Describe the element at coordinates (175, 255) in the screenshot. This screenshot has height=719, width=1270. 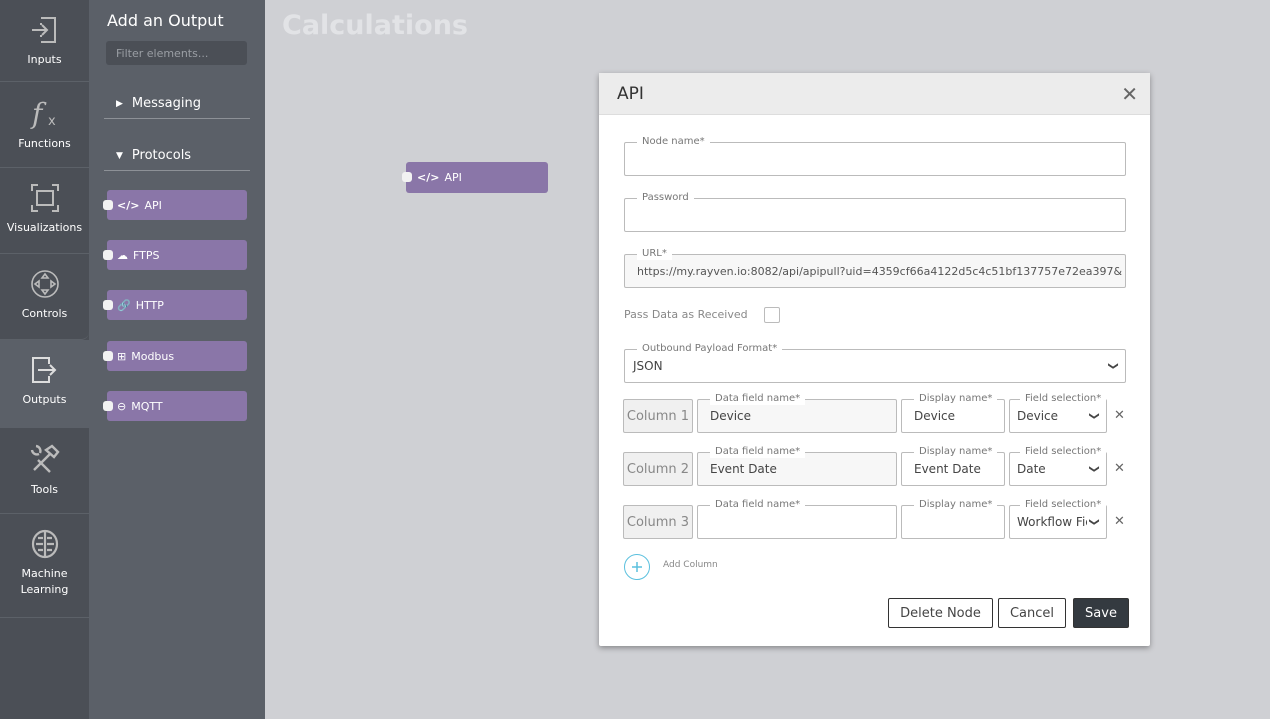
I see `element-ftps: ☁ FTPS` at that location.